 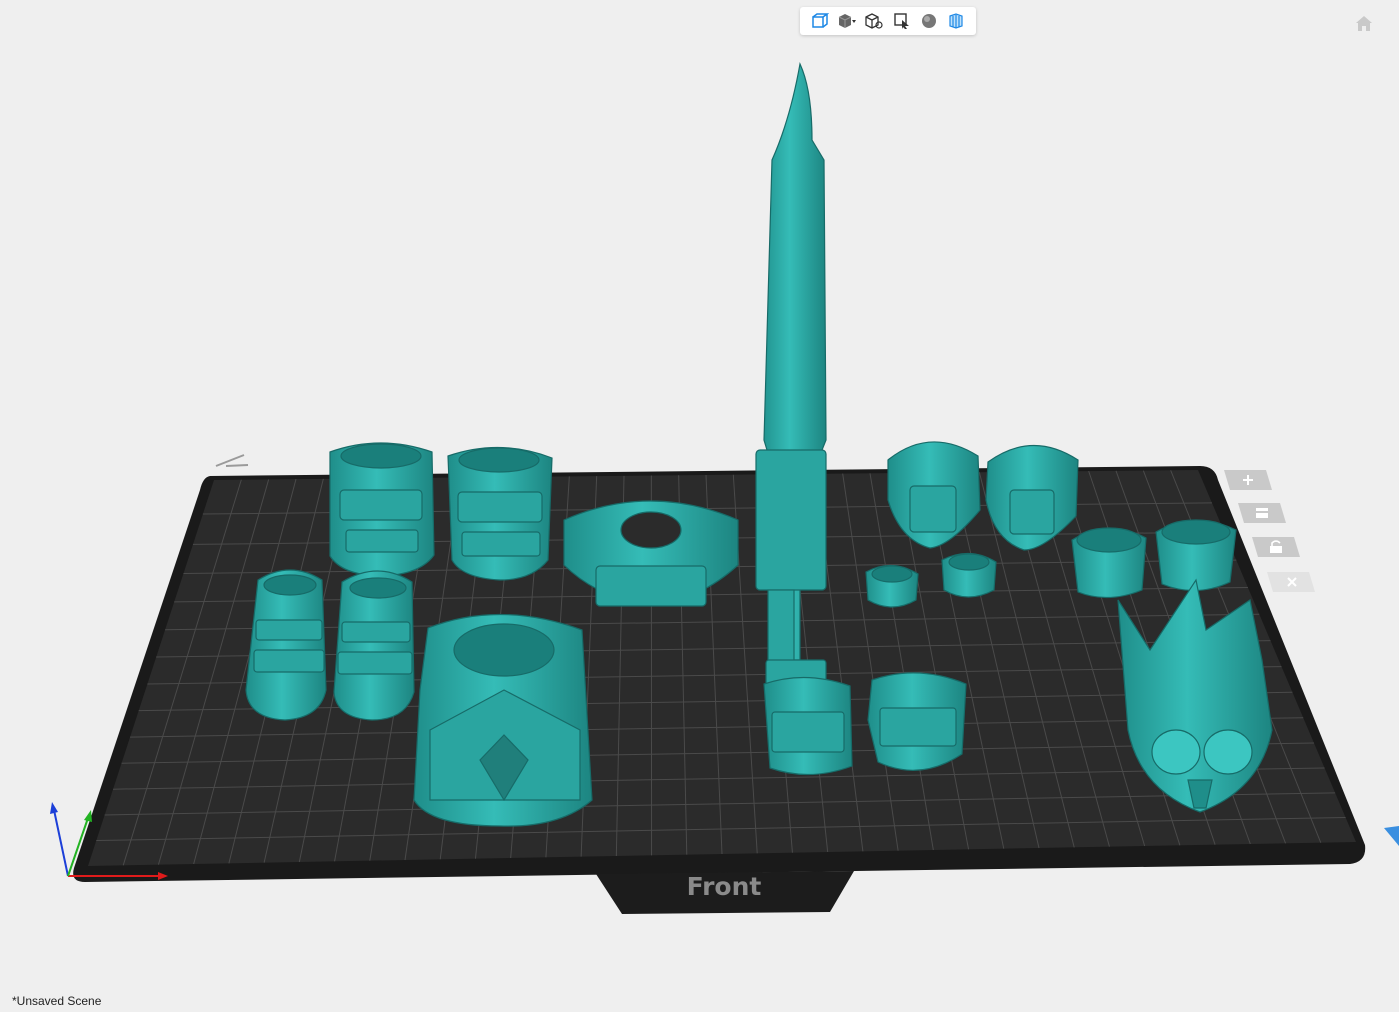 I want to click on model-greave-left, so click(x=382, y=509).